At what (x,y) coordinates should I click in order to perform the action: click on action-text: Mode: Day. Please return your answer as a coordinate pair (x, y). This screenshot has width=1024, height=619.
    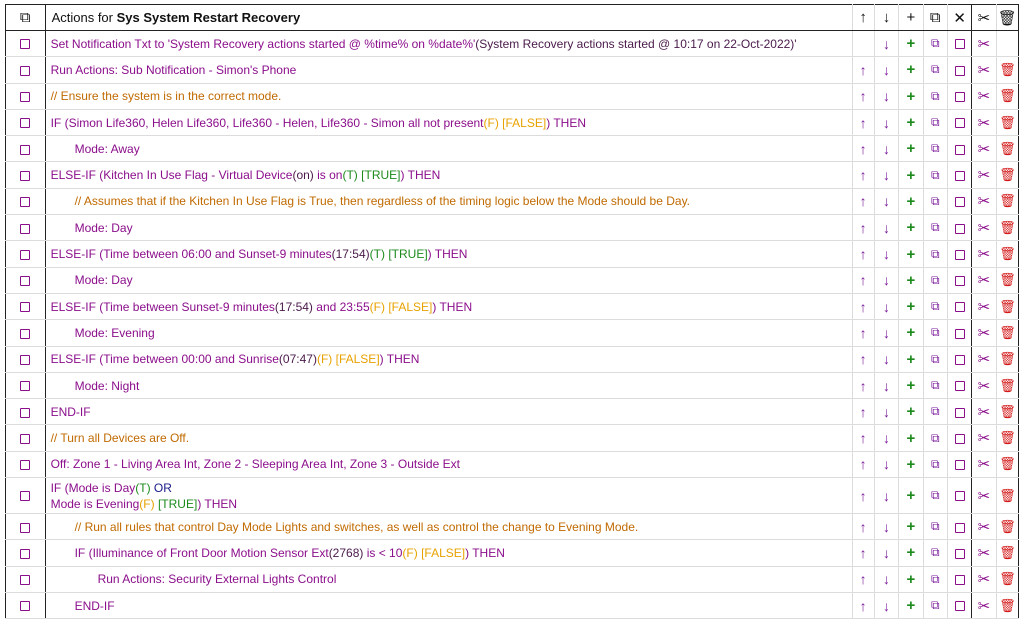
    Looking at the image, I should click on (448, 228).